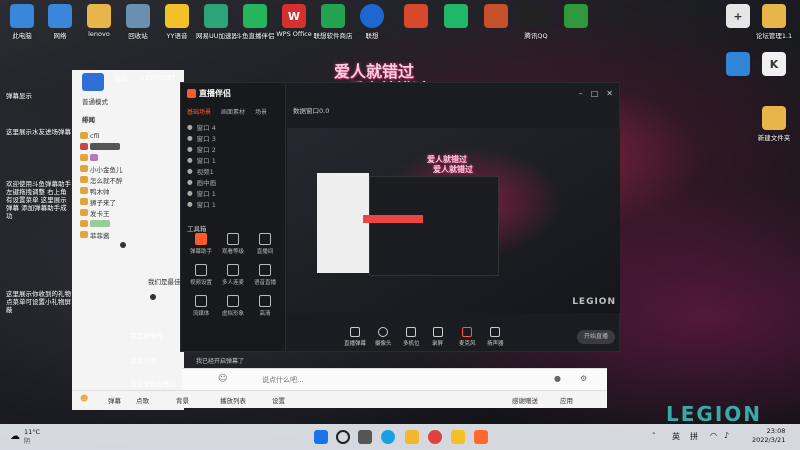 Image resolution: width=800 pixels, height=450 pixels. Describe the element at coordinates (566, 400) in the screenshot. I see `apply-label: 应用` at that location.